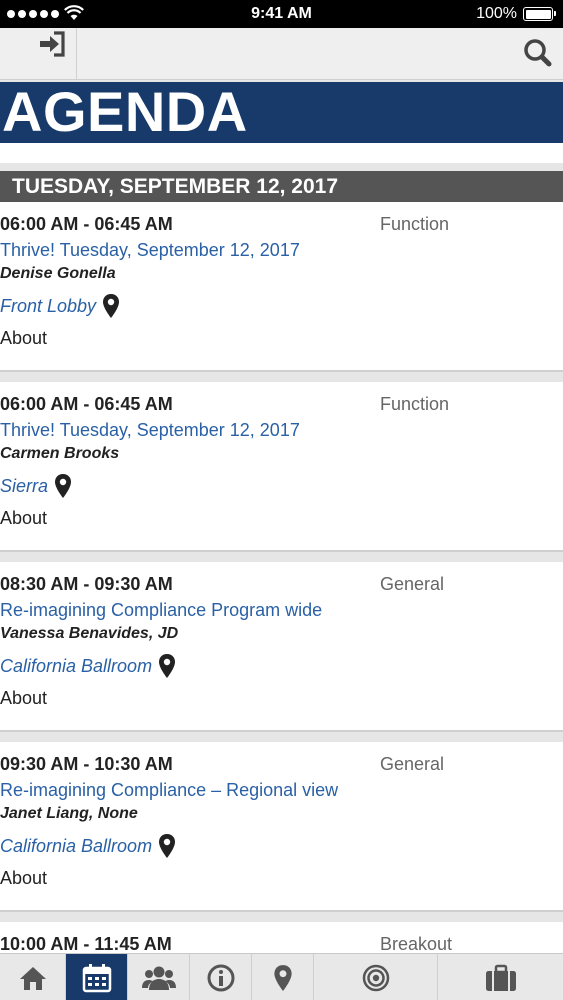  What do you see at coordinates (281, 14) in the screenshot?
I see `status-bar: 9:41 AM 100%` at bounding box center [281, 14].